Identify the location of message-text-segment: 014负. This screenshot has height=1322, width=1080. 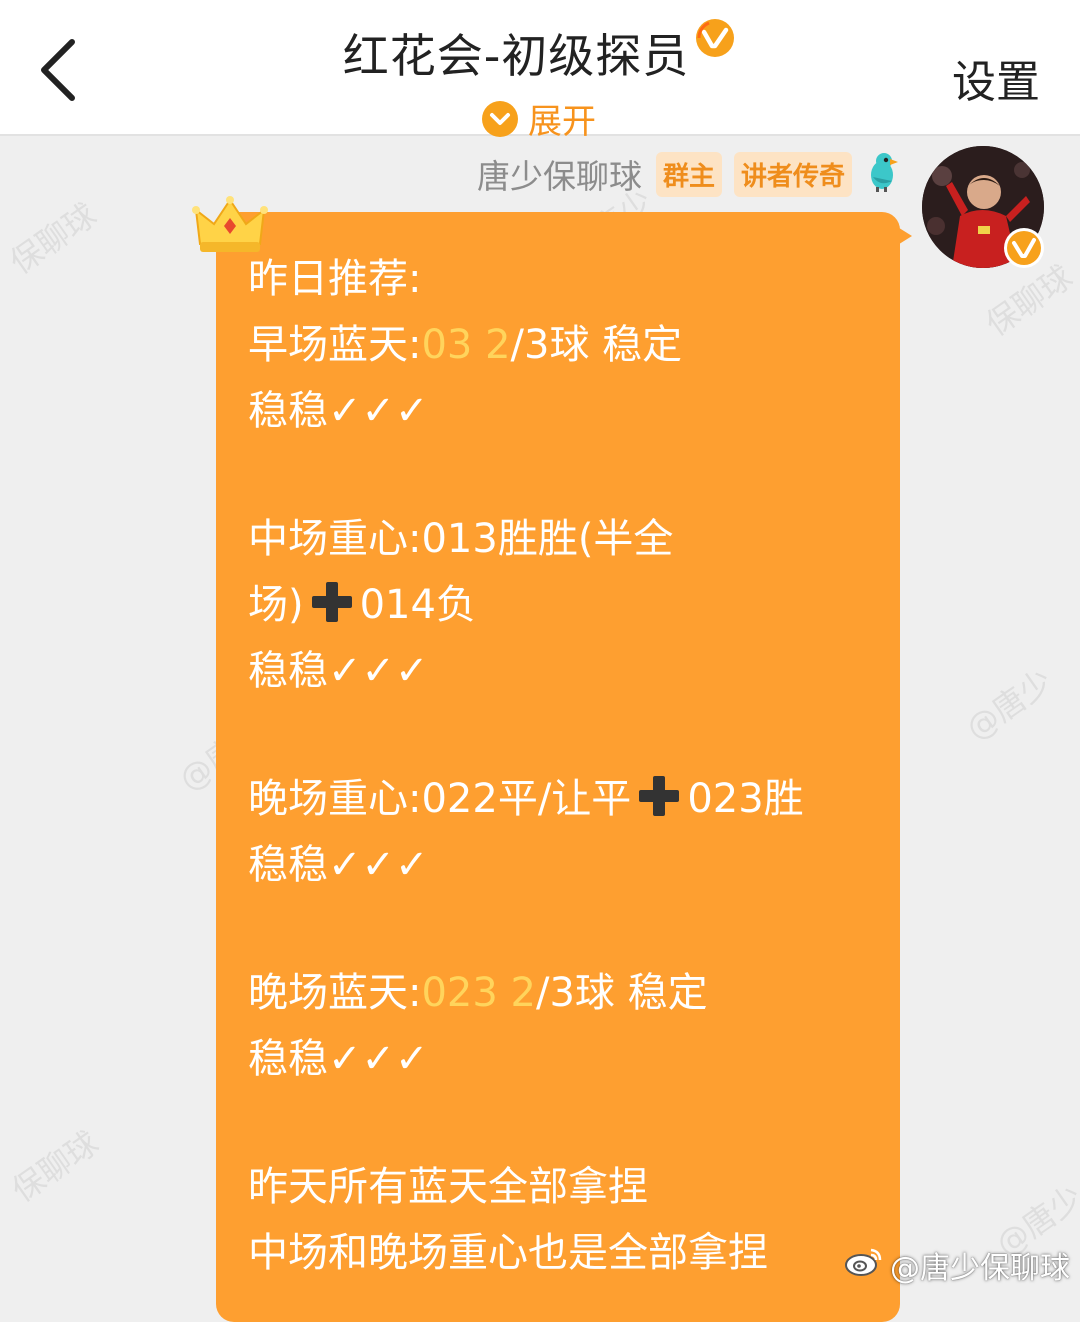
(417, 605).